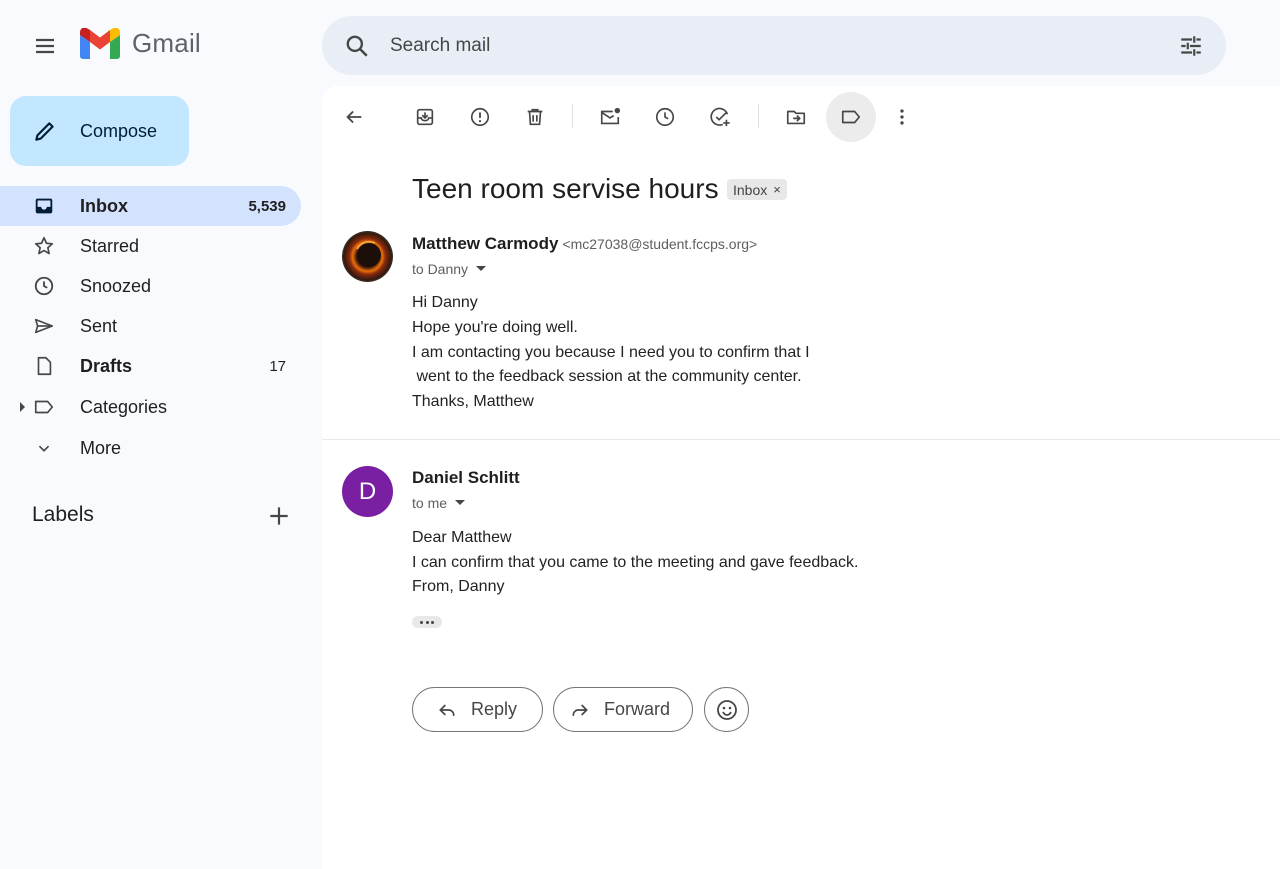 Image resolution: width=1280 pixels, height=869 pixels. I want to click on inbox-label-chip: Inbox ×, so click(757, 189).